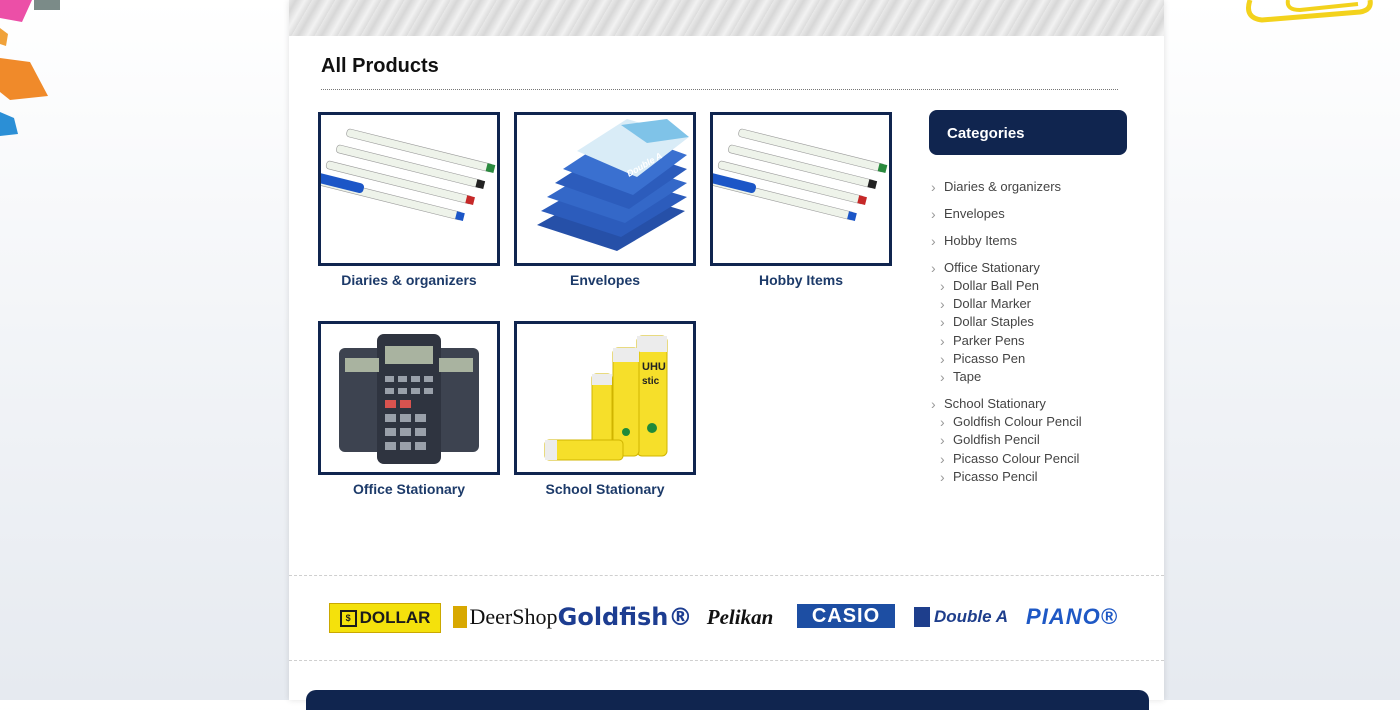 This screenshot has height=710, width=1400. I want to click on category-link-envelopes: Envelopes, so click(1041, 214).